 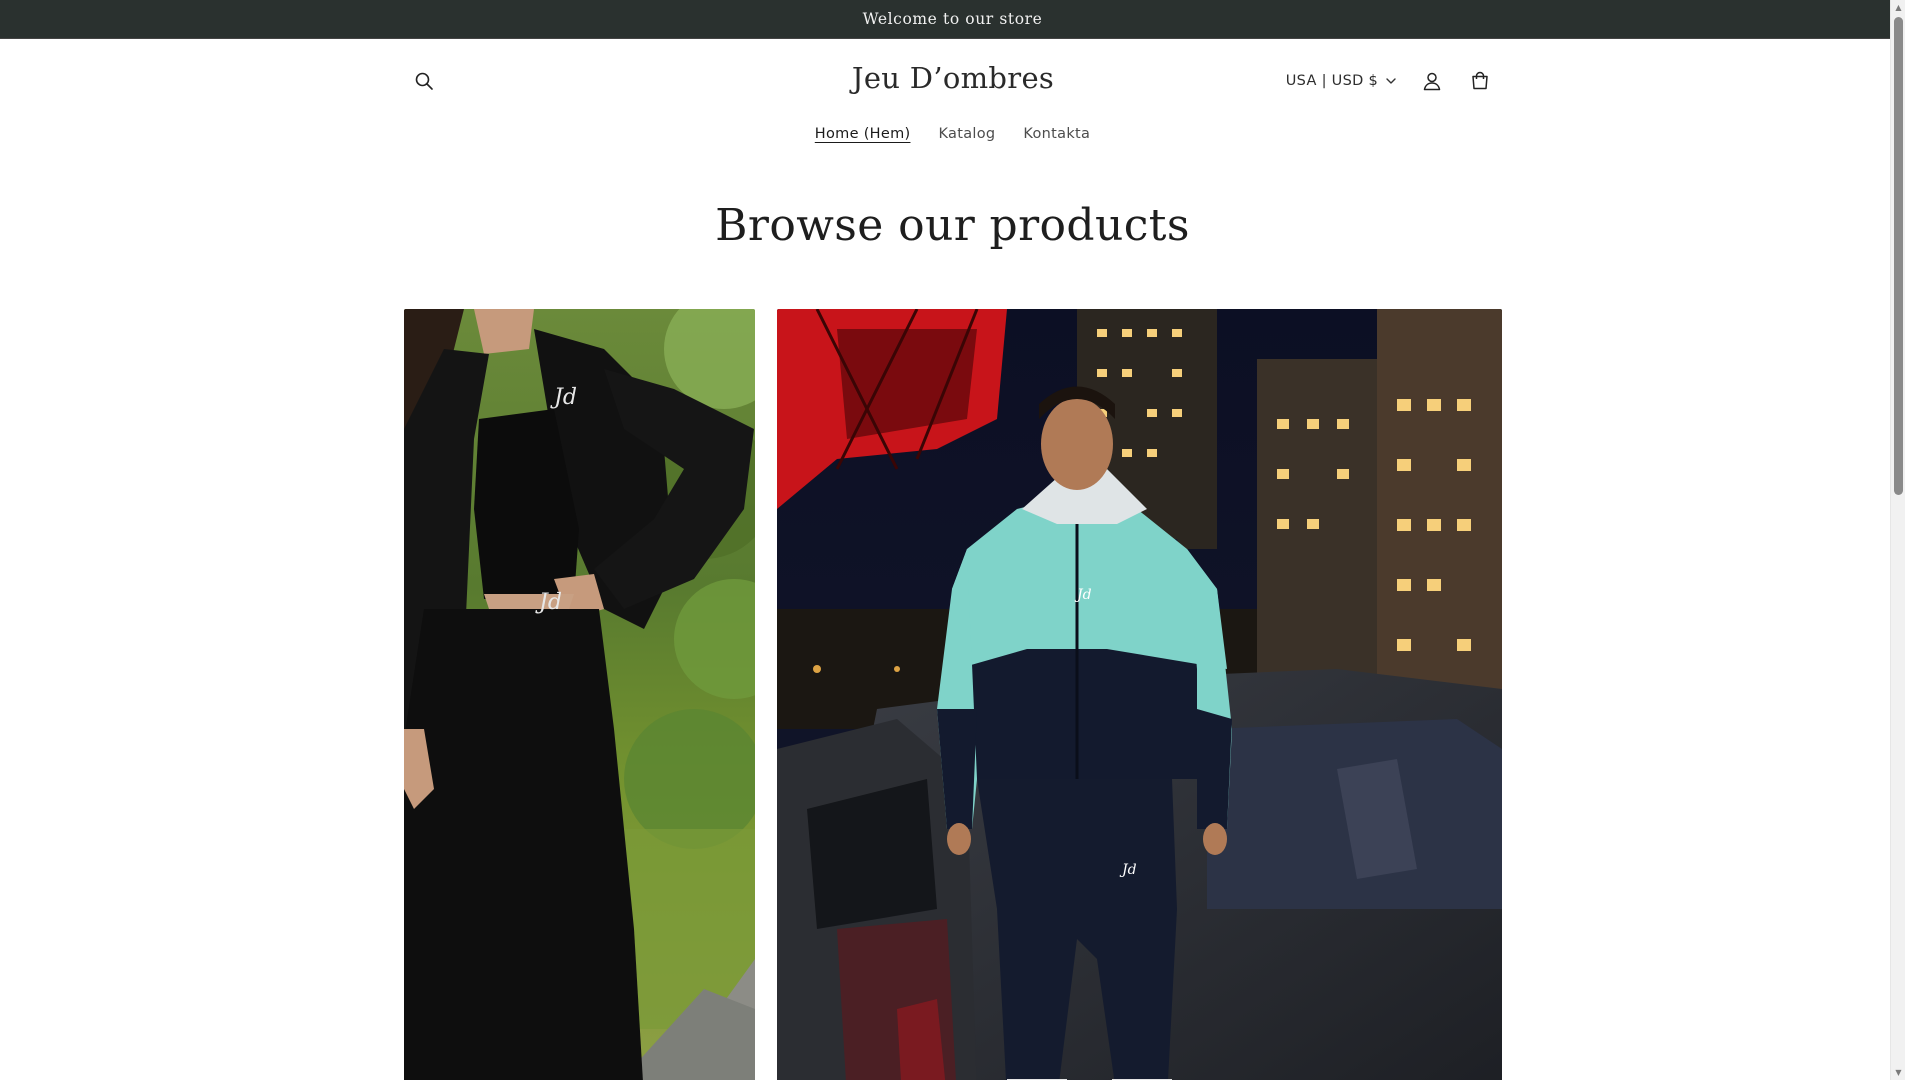 I want to click on account-button, so click(x=1432, y=81).